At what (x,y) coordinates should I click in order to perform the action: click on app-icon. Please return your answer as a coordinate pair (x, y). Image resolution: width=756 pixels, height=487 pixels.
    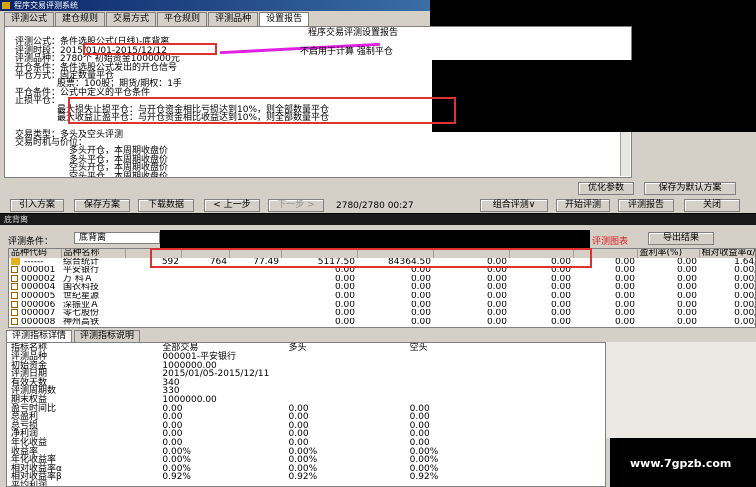
    Looking at the image, I should click on (6, 5).